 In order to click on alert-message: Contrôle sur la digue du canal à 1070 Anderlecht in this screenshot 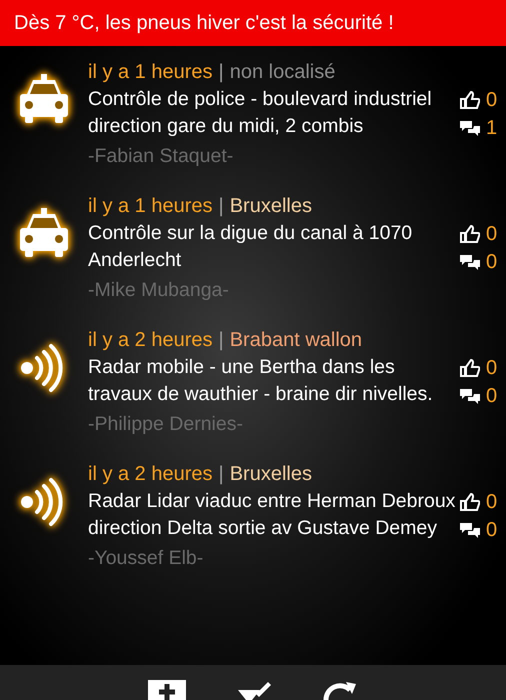, I will do `click(251, 247)`.